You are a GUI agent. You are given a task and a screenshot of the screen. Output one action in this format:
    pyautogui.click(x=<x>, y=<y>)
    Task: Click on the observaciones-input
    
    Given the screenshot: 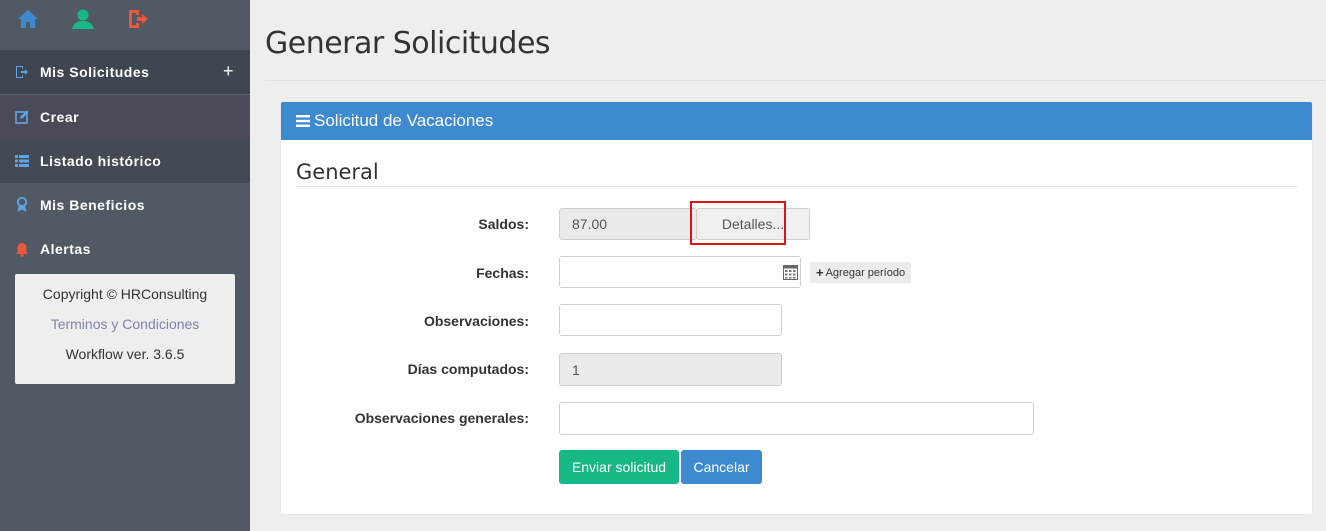 What is the action you would take?
    pyautogui.click(x=670, y=320)
    